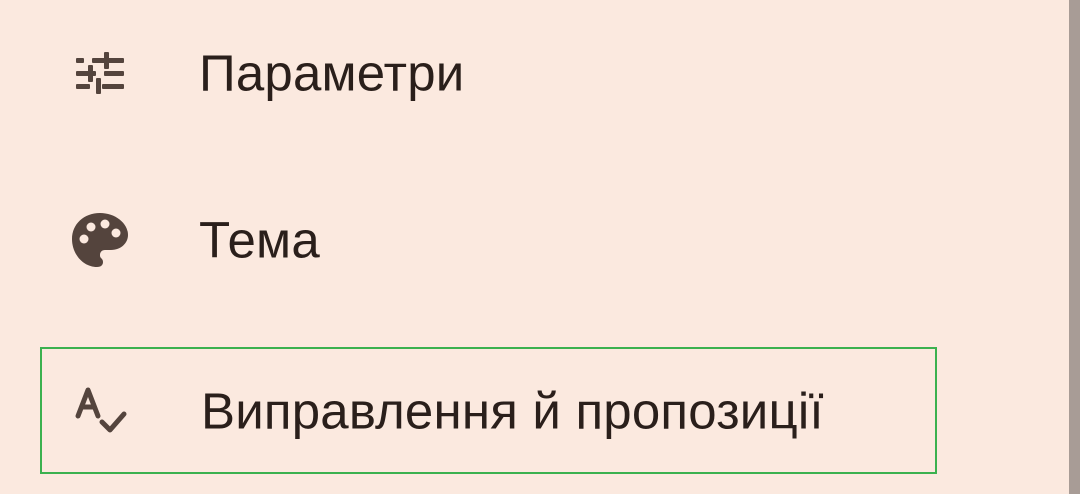  Describe the element at coordinates (1074, 247) in the screenshot. I see `scrollbar` at that location.